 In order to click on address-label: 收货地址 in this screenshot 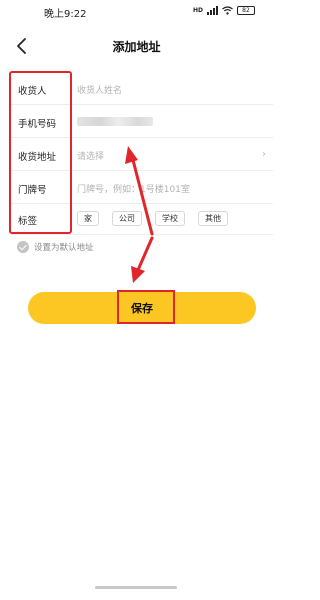, I will do `click(37, 157)`.